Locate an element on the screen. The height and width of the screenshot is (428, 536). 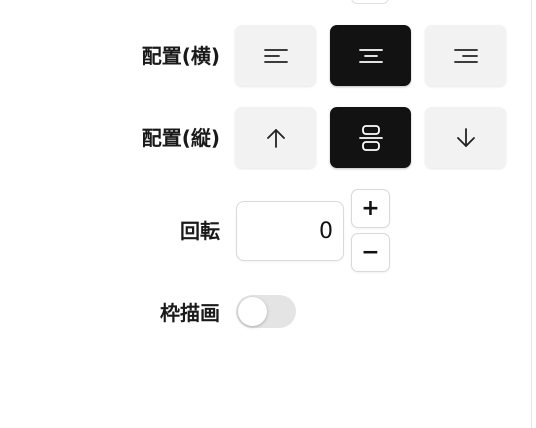
center-align-icon is located at coordinates (370, 55).